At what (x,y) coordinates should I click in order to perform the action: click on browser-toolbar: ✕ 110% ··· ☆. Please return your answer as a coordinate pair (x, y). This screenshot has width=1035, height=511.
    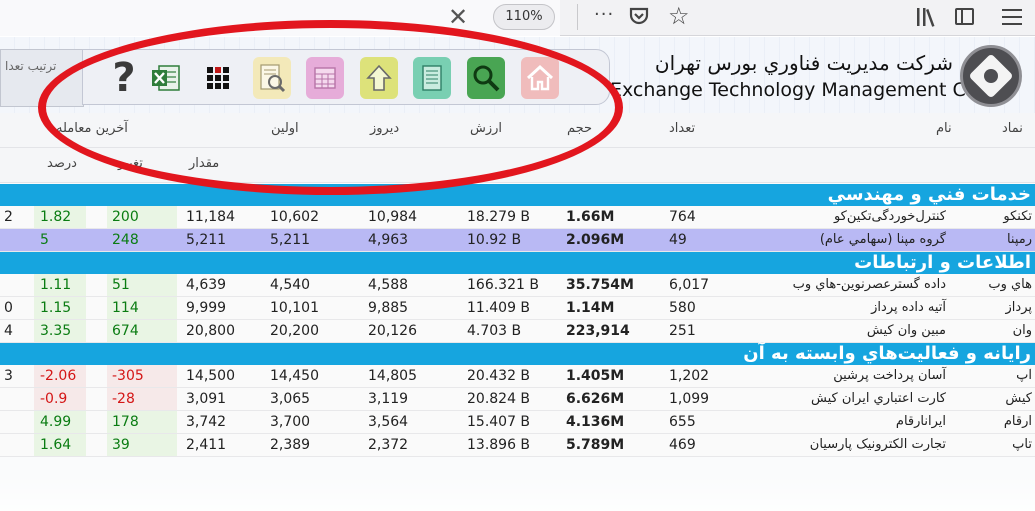
    Looking at the image, I should click on (517, 18).